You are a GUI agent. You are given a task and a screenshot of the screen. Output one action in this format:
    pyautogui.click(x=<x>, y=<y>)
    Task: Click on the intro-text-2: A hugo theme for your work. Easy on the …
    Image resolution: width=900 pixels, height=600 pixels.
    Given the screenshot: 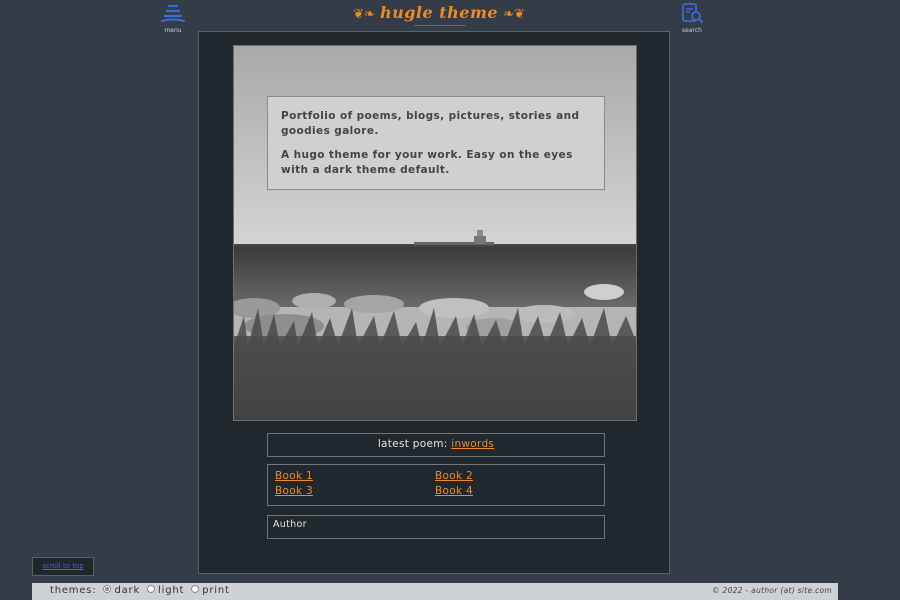 What is the action you would take?
    pyautogui.click(x=427, y=162)
    